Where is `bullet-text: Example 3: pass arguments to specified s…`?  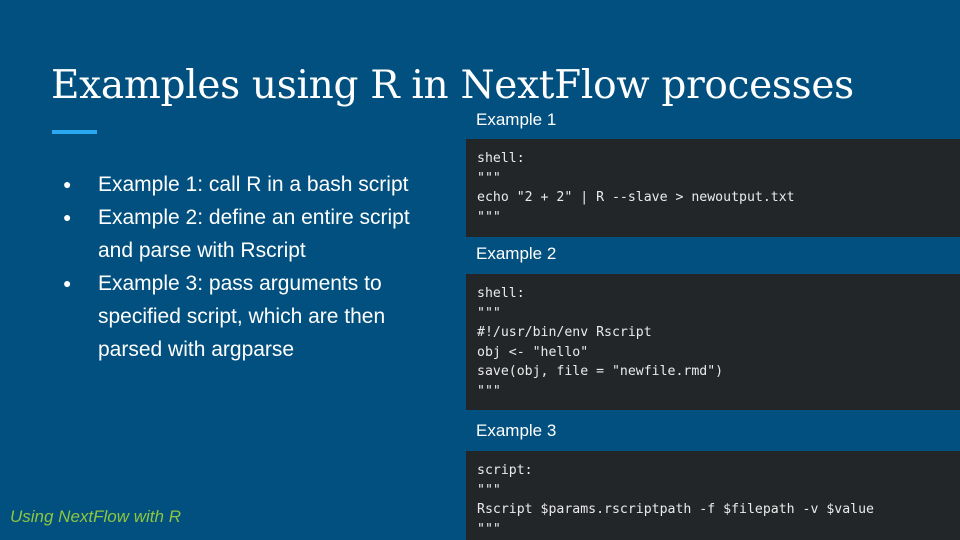 bullet-text: Example 3: pass arguments to specified s… is located at coordinates (242, 316).